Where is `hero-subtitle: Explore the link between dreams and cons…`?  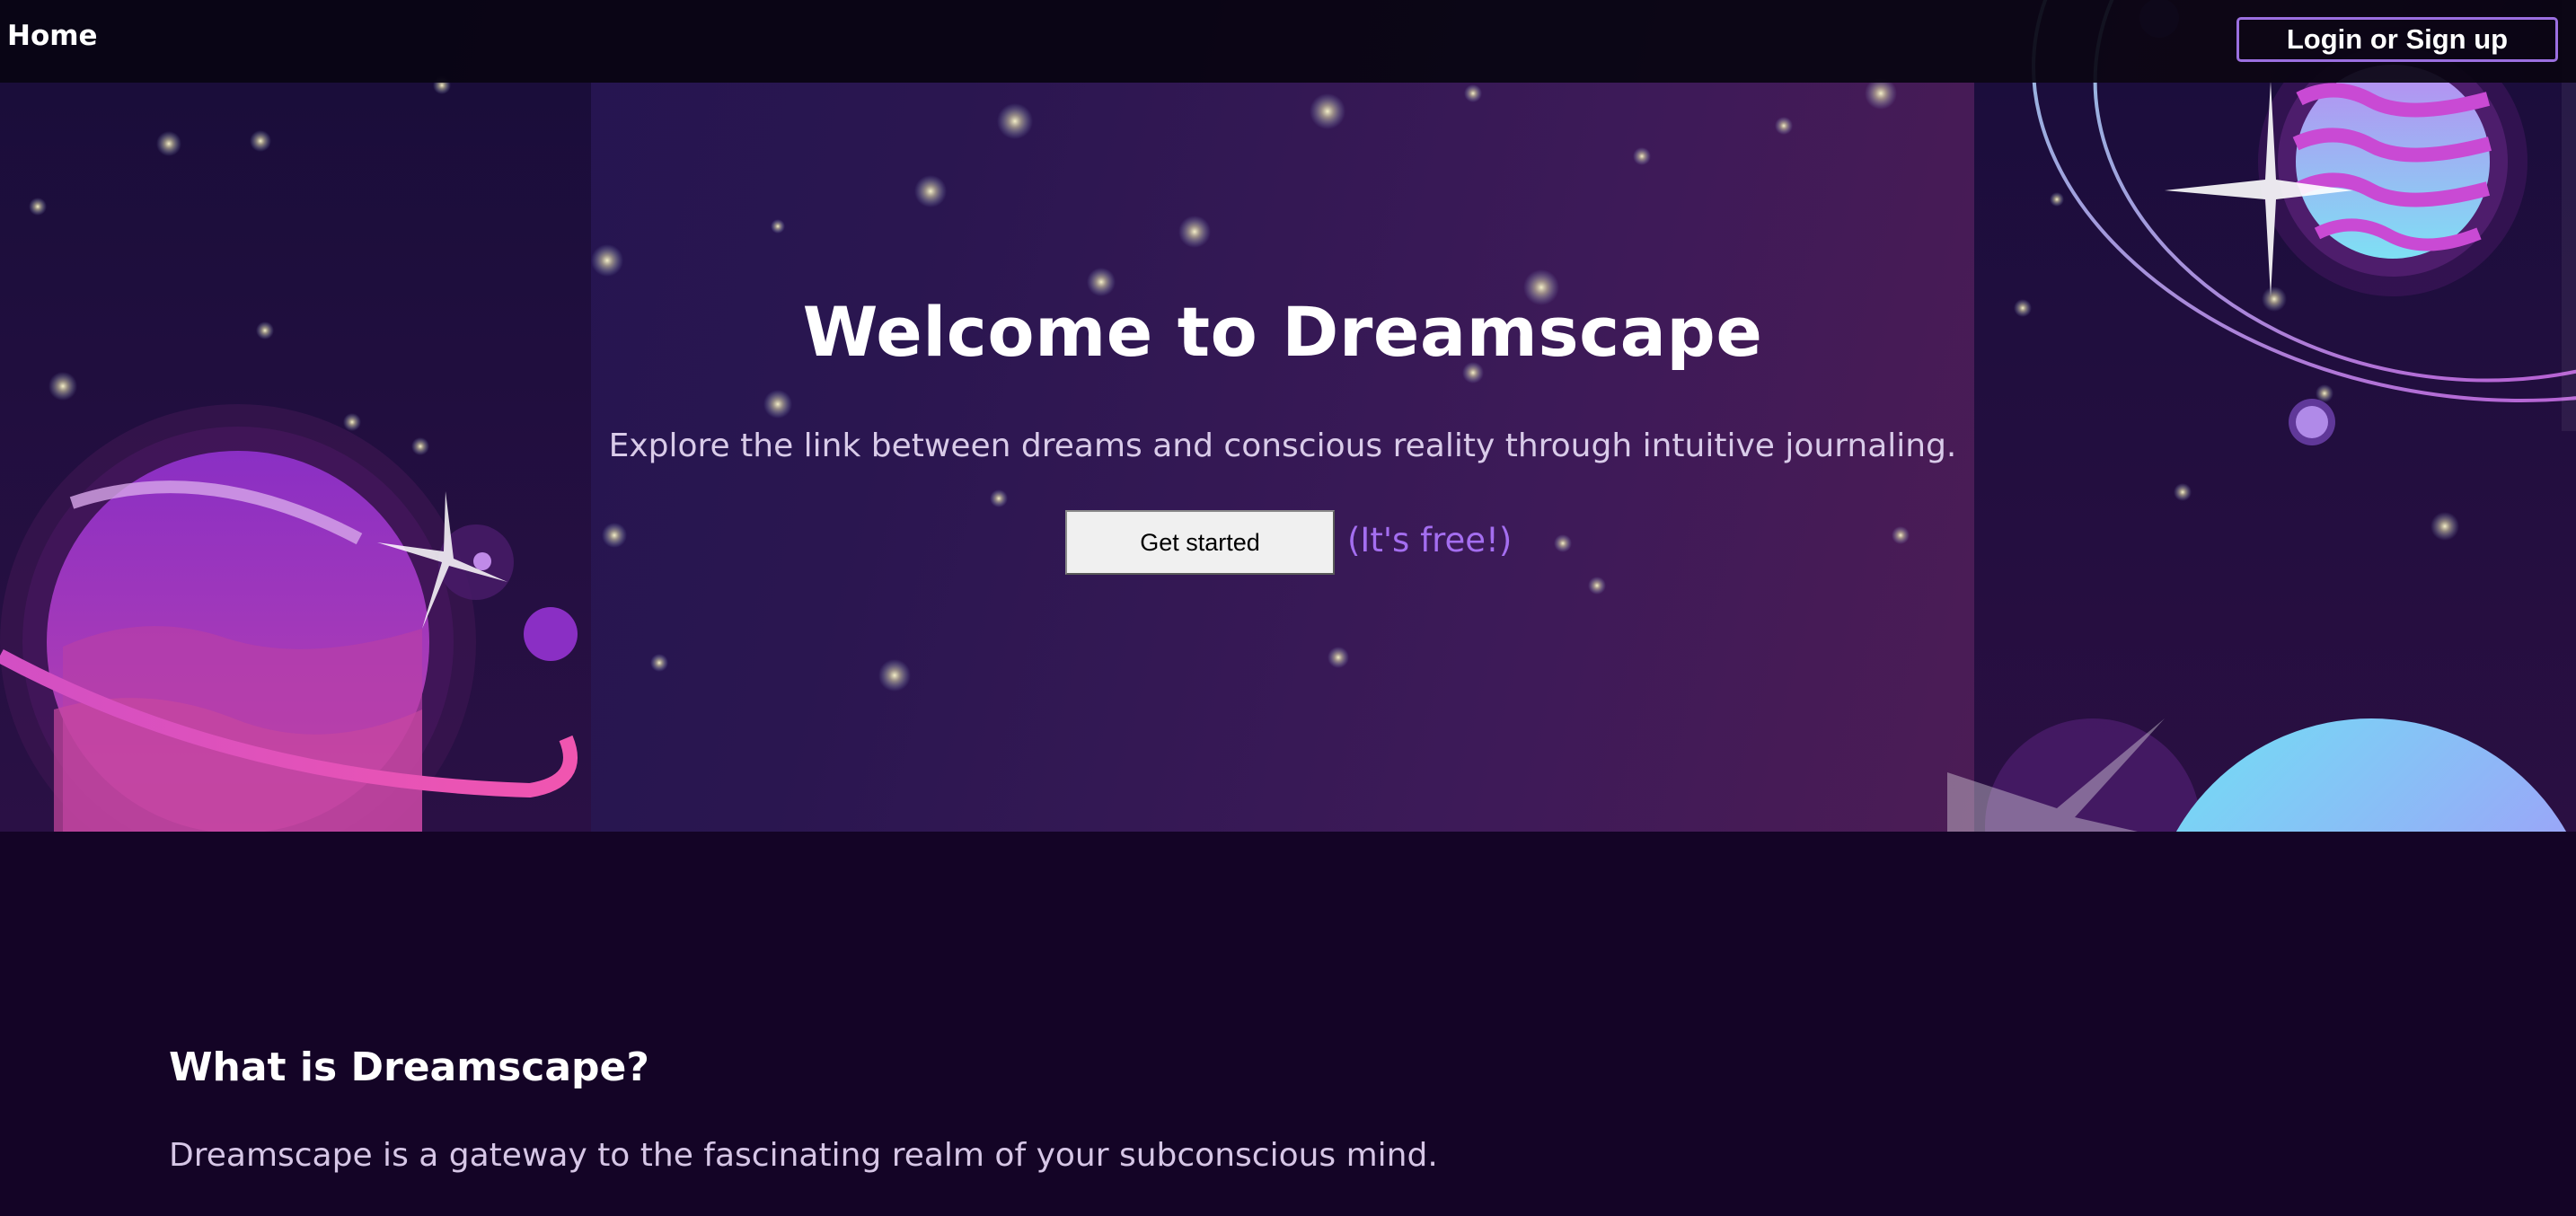
hero-subtitle: Explore the link between dreams and cons… is located at coordinates (1282, 445).